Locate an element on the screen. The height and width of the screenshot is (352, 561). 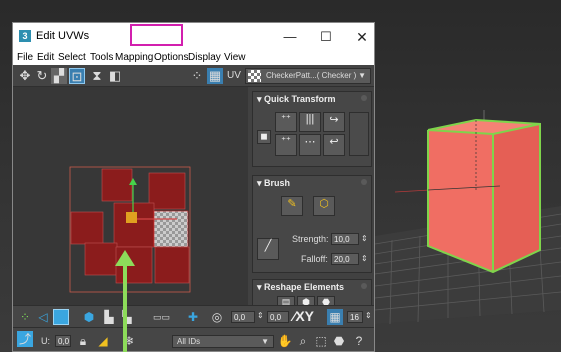
uv-layout is located at coordinates (130, 229).